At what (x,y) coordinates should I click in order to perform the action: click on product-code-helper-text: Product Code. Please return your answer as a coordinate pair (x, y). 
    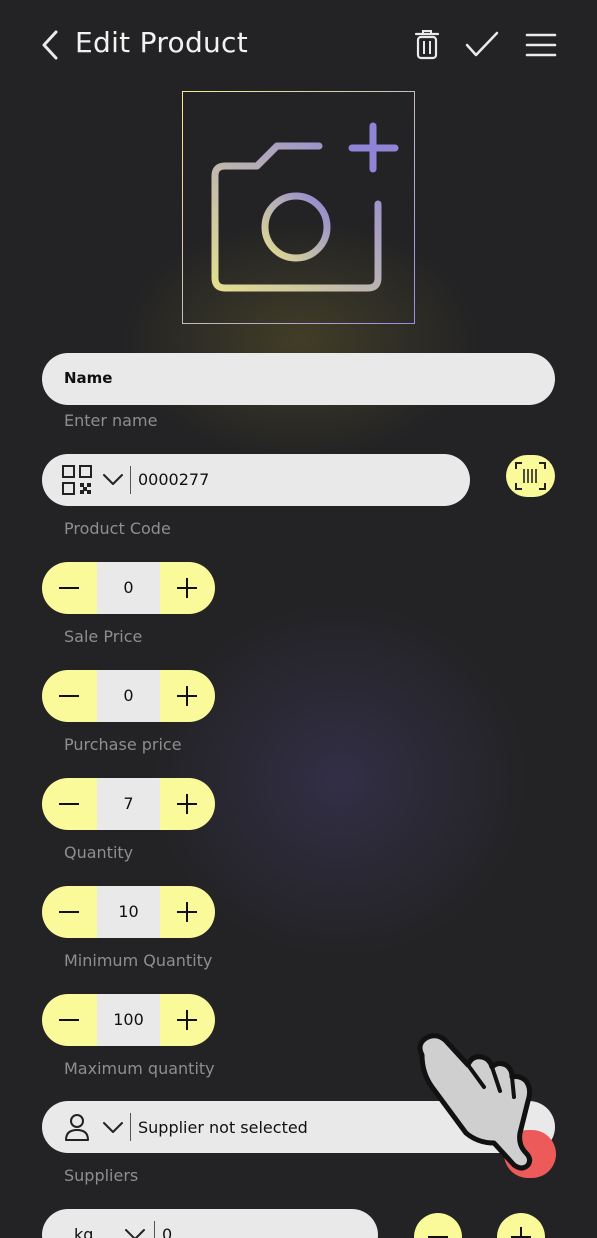
    Looking at the image, I should click on (117, 528).